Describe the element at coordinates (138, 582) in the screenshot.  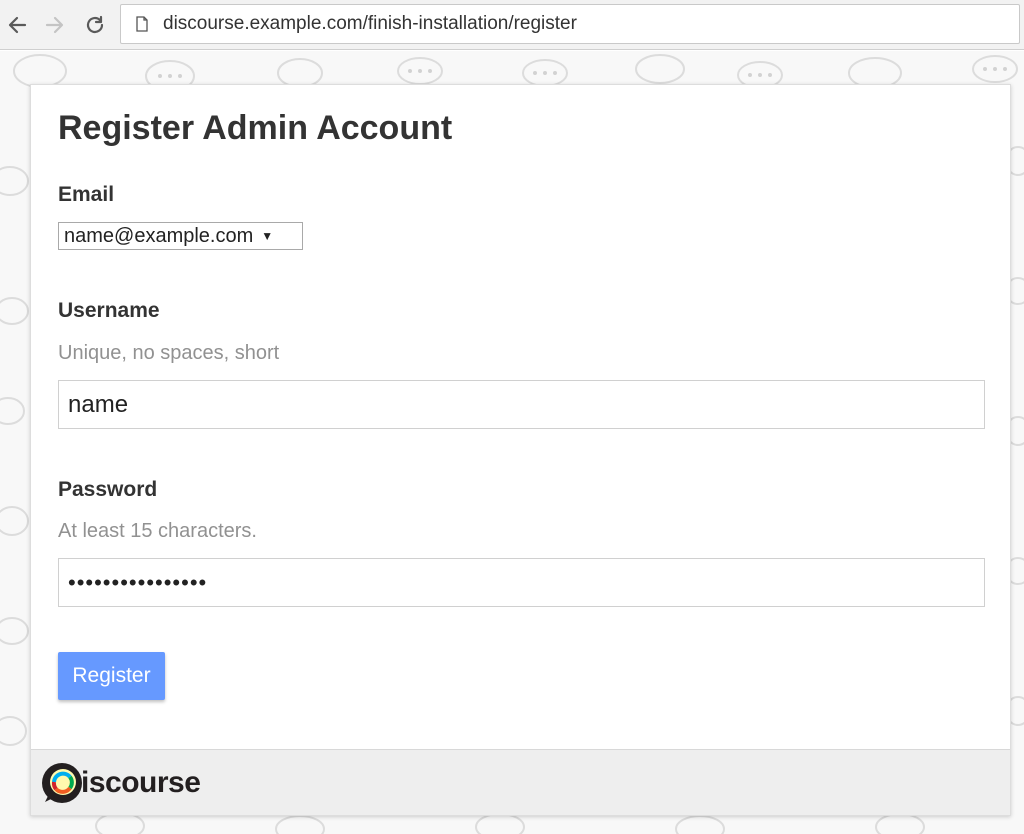
I see `password-input-value: ••••••••••••••••` at that location.